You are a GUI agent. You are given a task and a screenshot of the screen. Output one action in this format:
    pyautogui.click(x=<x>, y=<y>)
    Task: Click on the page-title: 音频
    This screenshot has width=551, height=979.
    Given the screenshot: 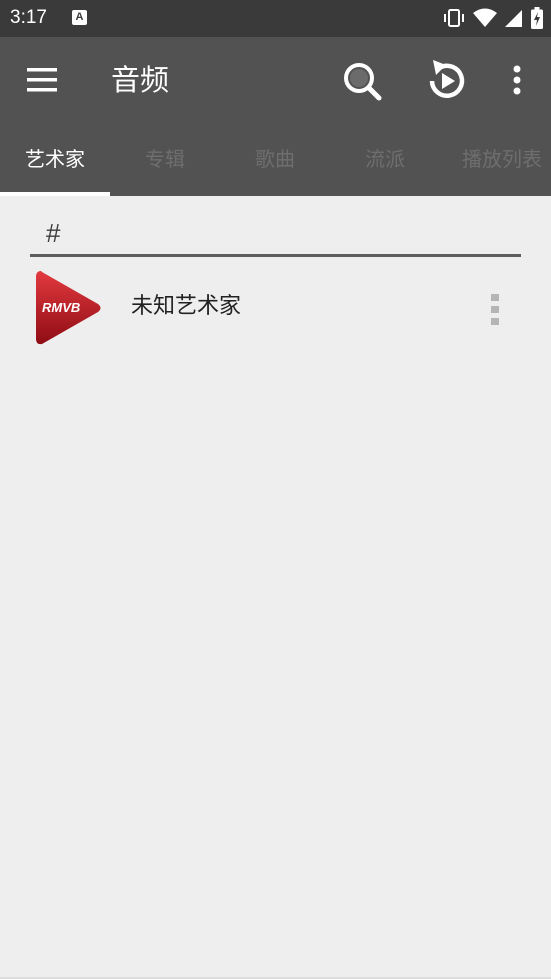 What is the action you would take?
    pyautogui.click(x=140, y=80)
    